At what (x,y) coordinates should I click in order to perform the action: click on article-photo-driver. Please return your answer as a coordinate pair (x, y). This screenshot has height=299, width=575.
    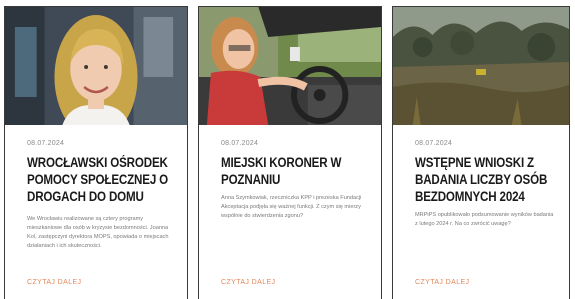
    Looking at the image, I should click on (290, 66).